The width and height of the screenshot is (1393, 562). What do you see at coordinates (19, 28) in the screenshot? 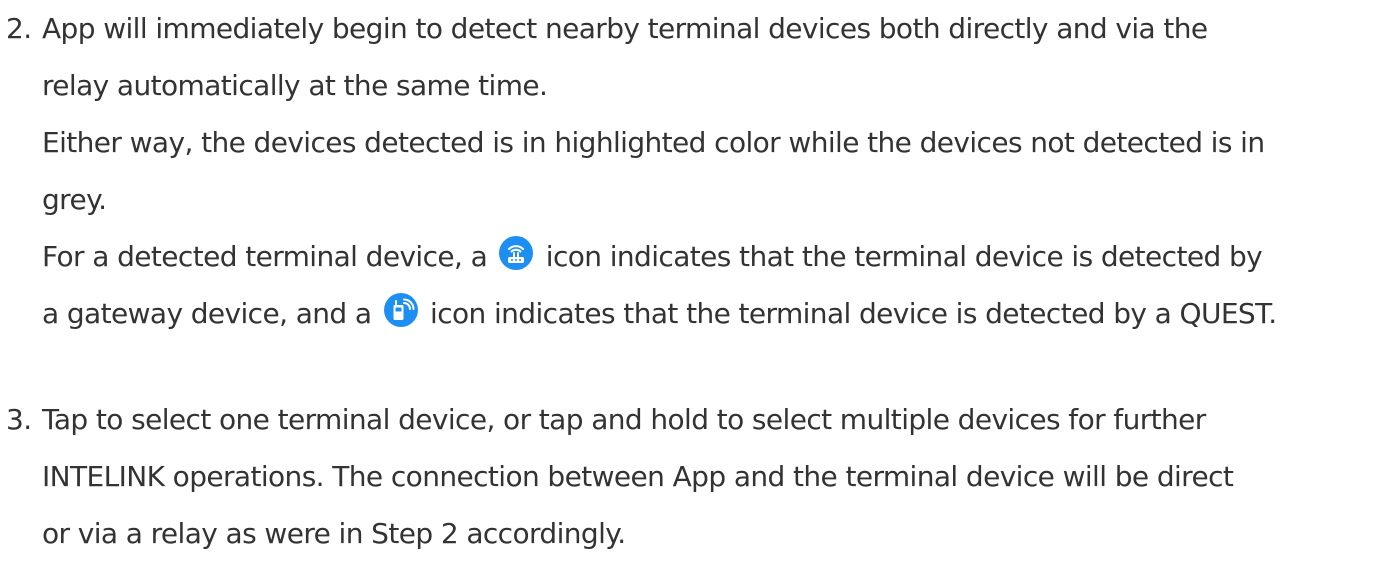
I see `step-number: 2.` at bounding box center [19, 28].